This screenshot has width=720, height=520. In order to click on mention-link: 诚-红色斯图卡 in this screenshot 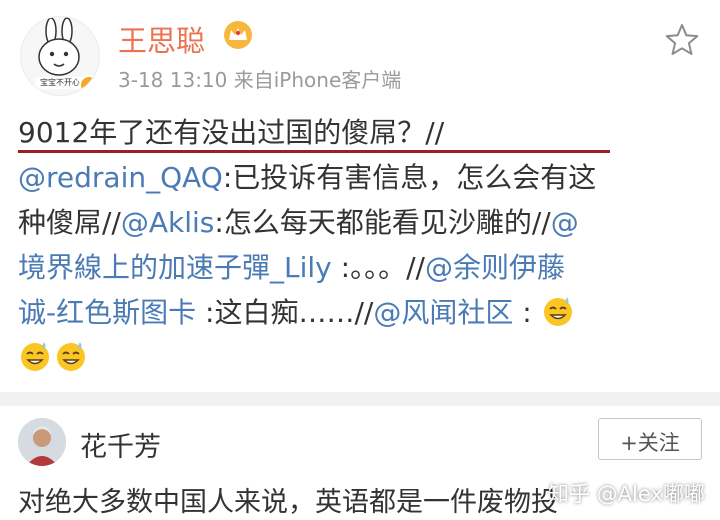, I will do `click(107, 312)`.